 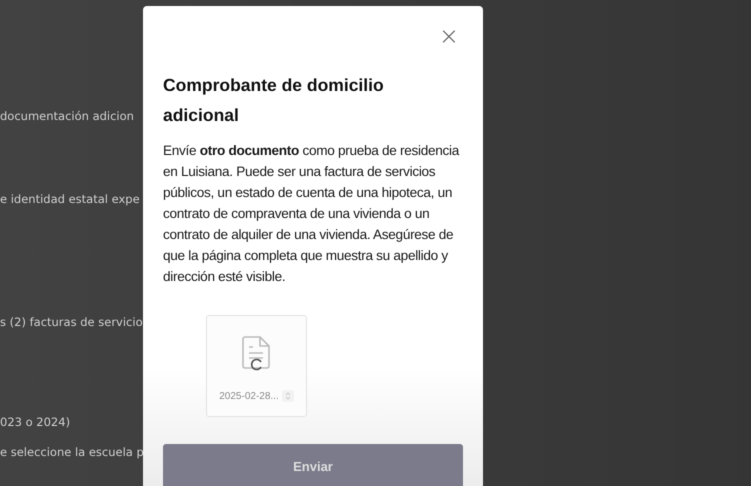 I want to click on background-text: s (2) facturas de servicio, so click(x=71, y=322).